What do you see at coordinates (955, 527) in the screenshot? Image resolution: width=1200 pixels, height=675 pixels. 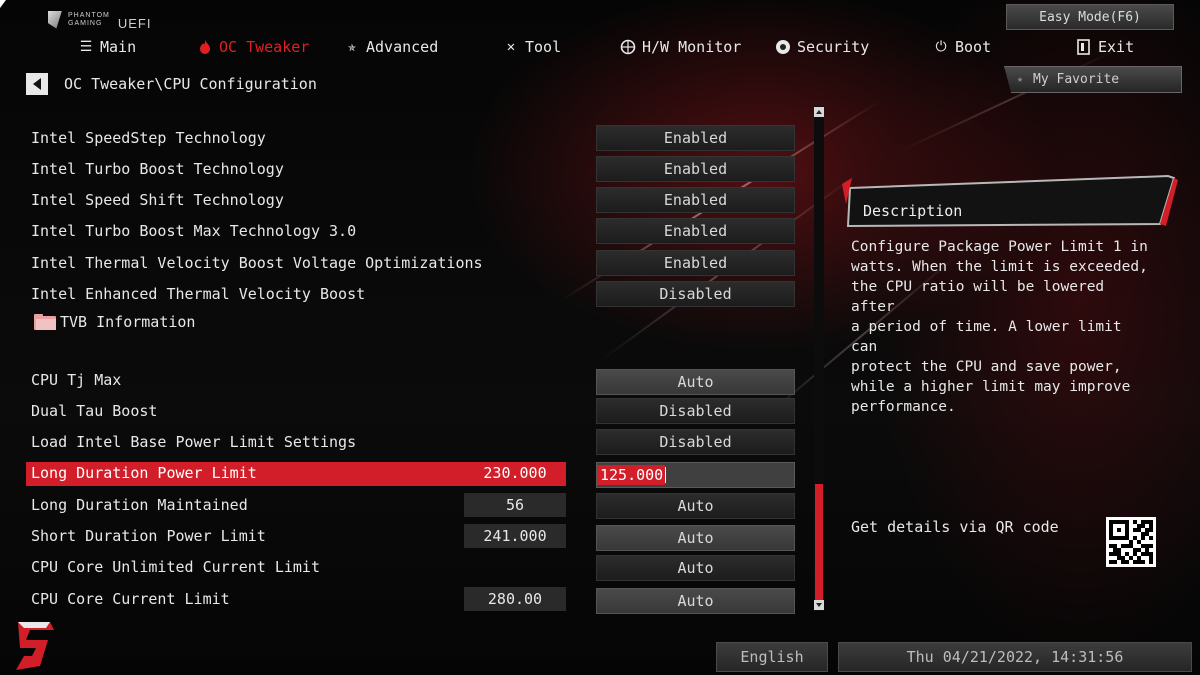 I see `qr-label: Get details via QR code` at bounding box center [955, 527].